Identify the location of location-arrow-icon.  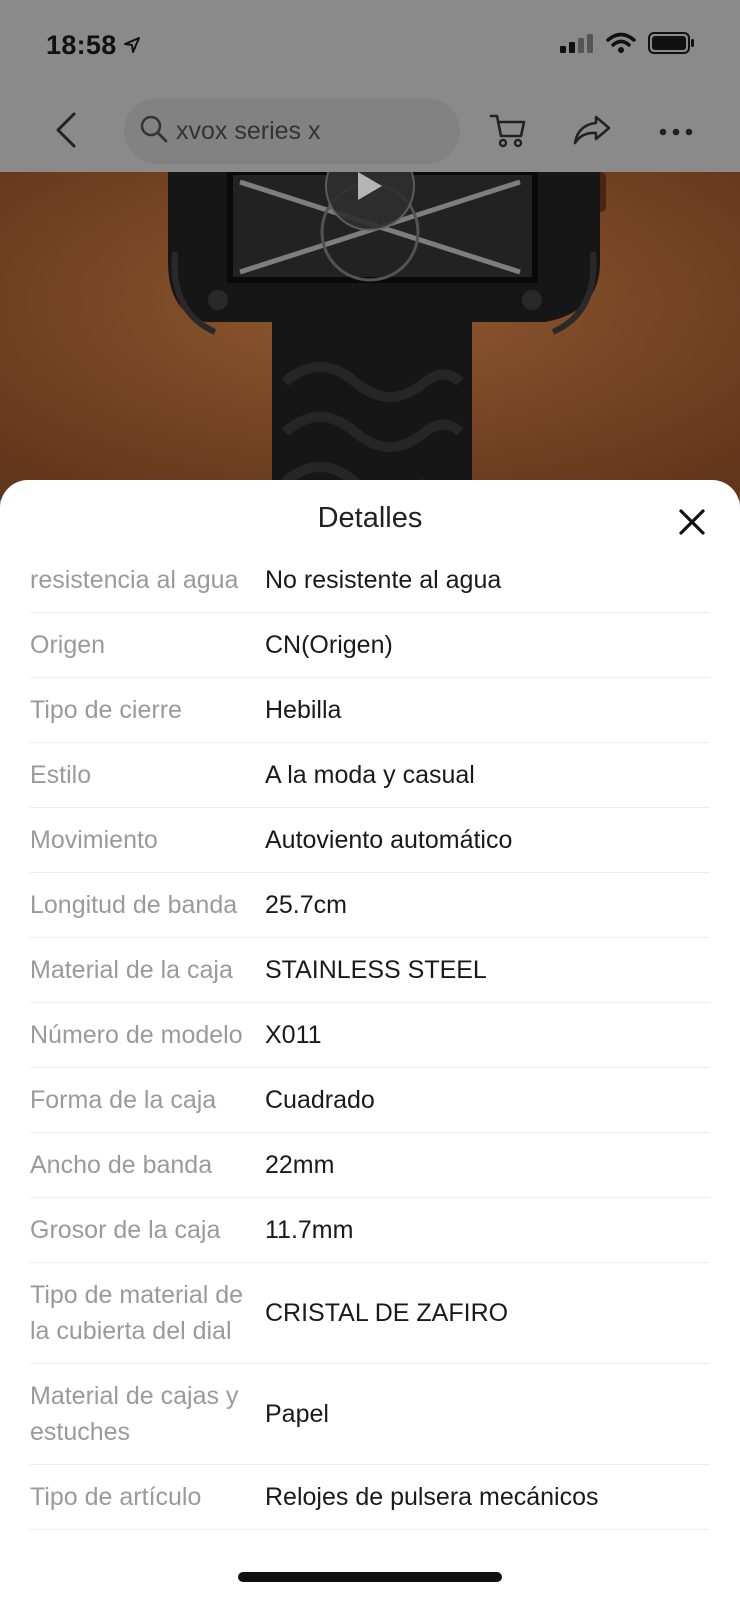
(132, 45).